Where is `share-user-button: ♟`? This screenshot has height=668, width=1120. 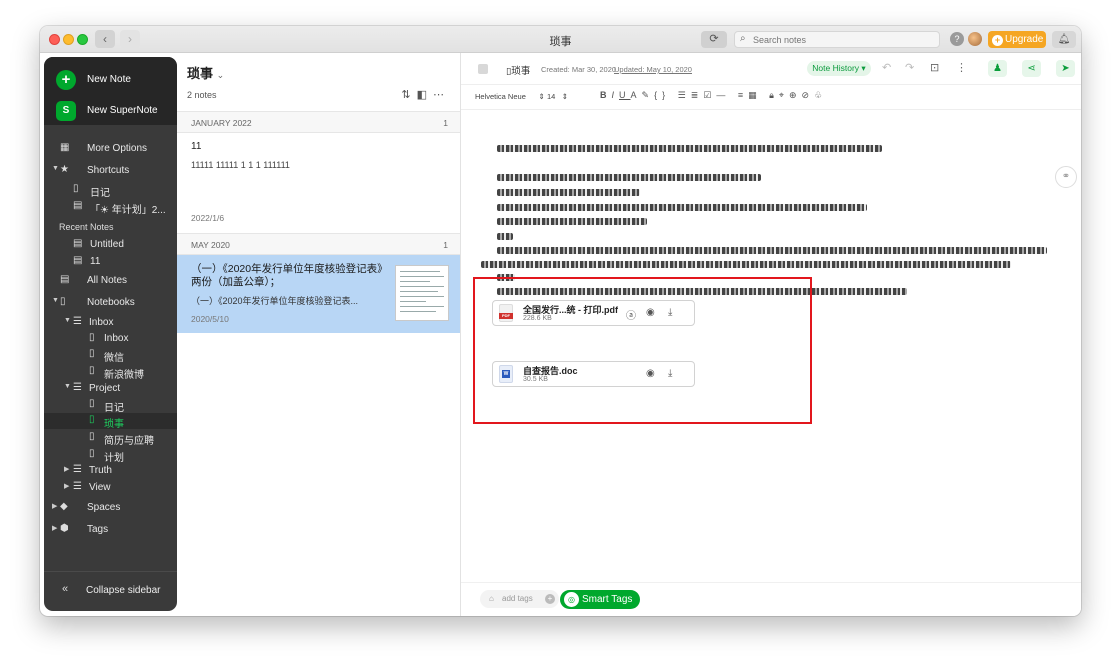 share-user-button: ♟ is located at coordinates (997, 68).